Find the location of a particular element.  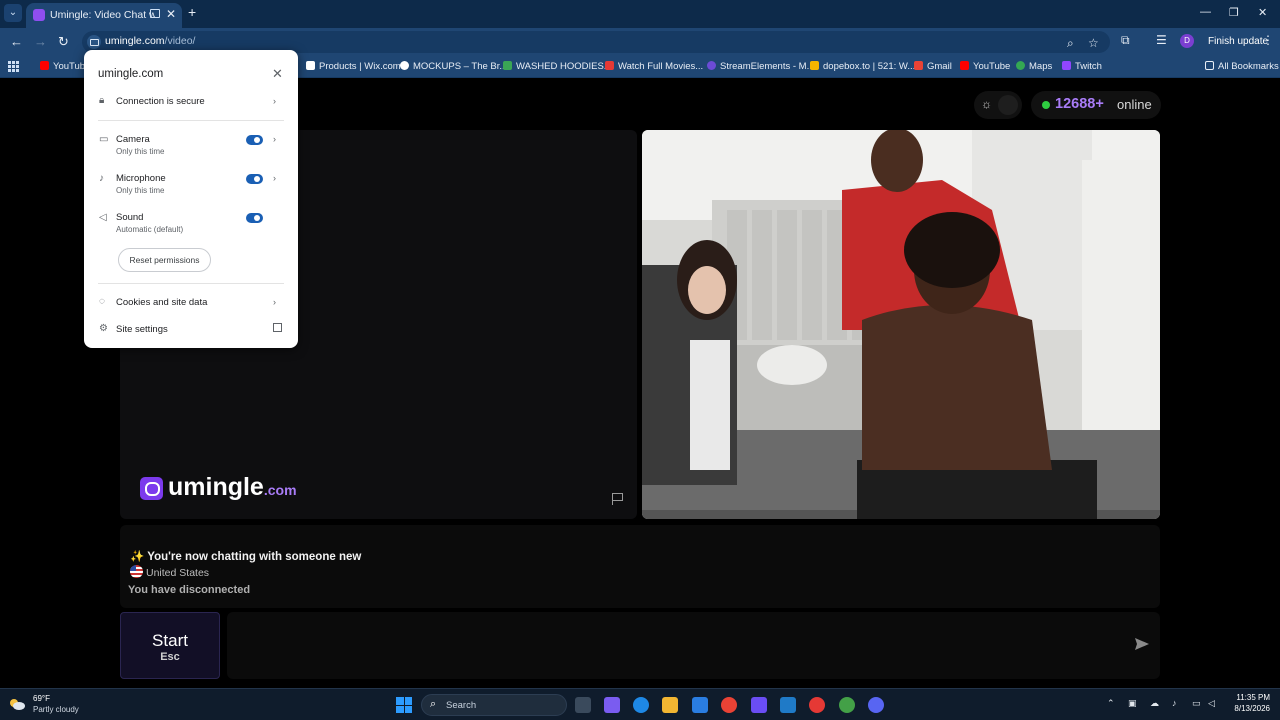

connection-row: 🔒︎ Connection is secure › is located at coordinates (191, 102).